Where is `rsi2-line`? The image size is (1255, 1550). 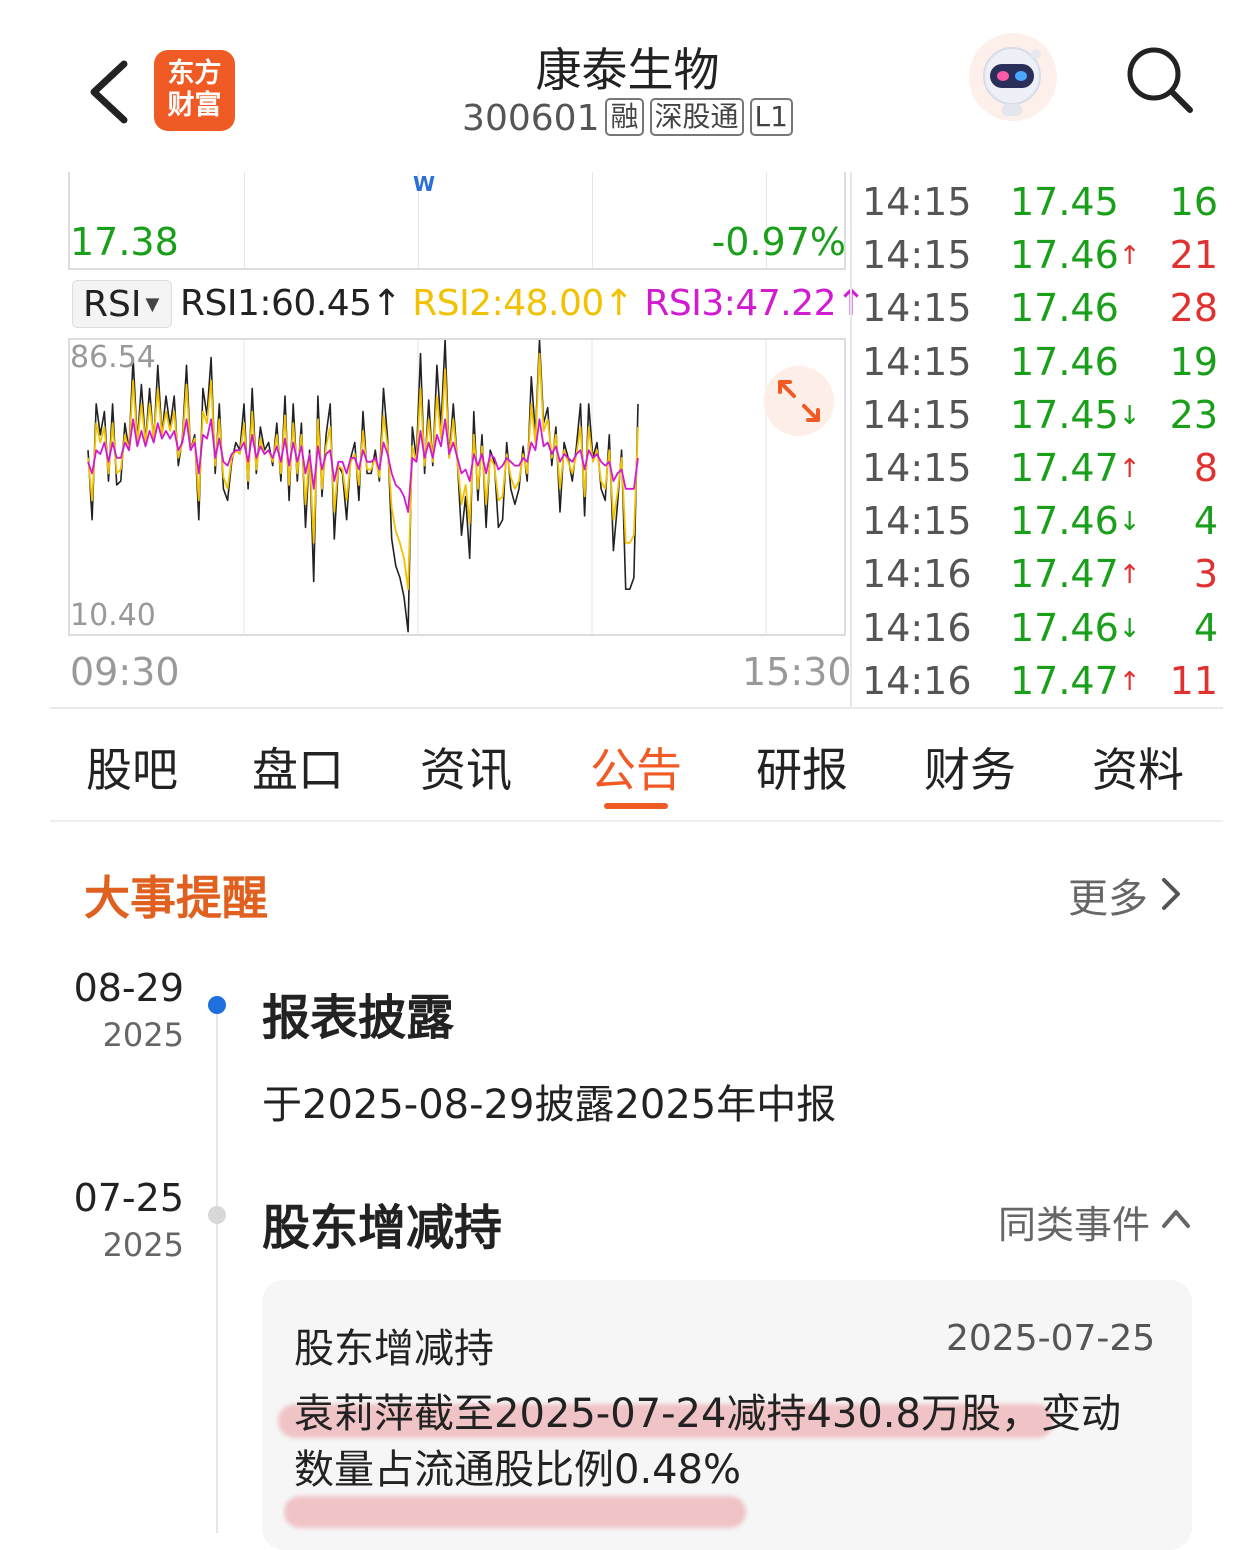 rsi2-line is located at coordinates (363, 471).